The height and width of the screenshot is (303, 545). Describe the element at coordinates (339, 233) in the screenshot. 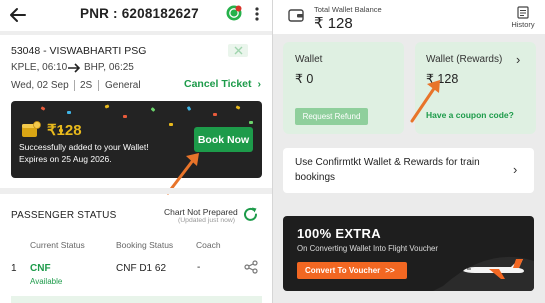

I see `promo-headline: 100% EXTRA` at that location.